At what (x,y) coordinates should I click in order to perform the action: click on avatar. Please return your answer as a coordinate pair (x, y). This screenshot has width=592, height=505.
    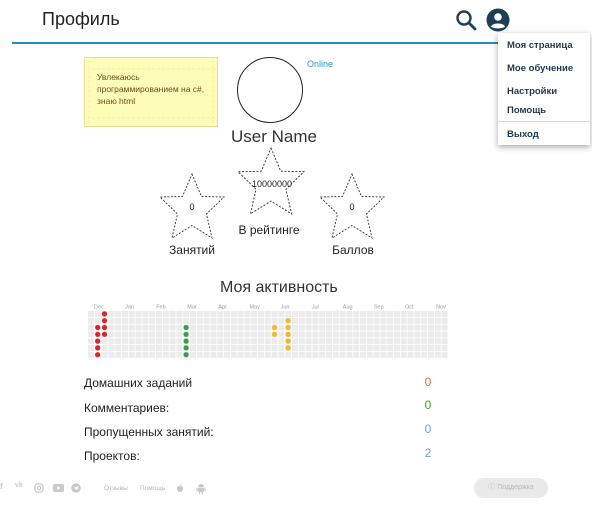
    Looking at the image, I should click on (270, 90).